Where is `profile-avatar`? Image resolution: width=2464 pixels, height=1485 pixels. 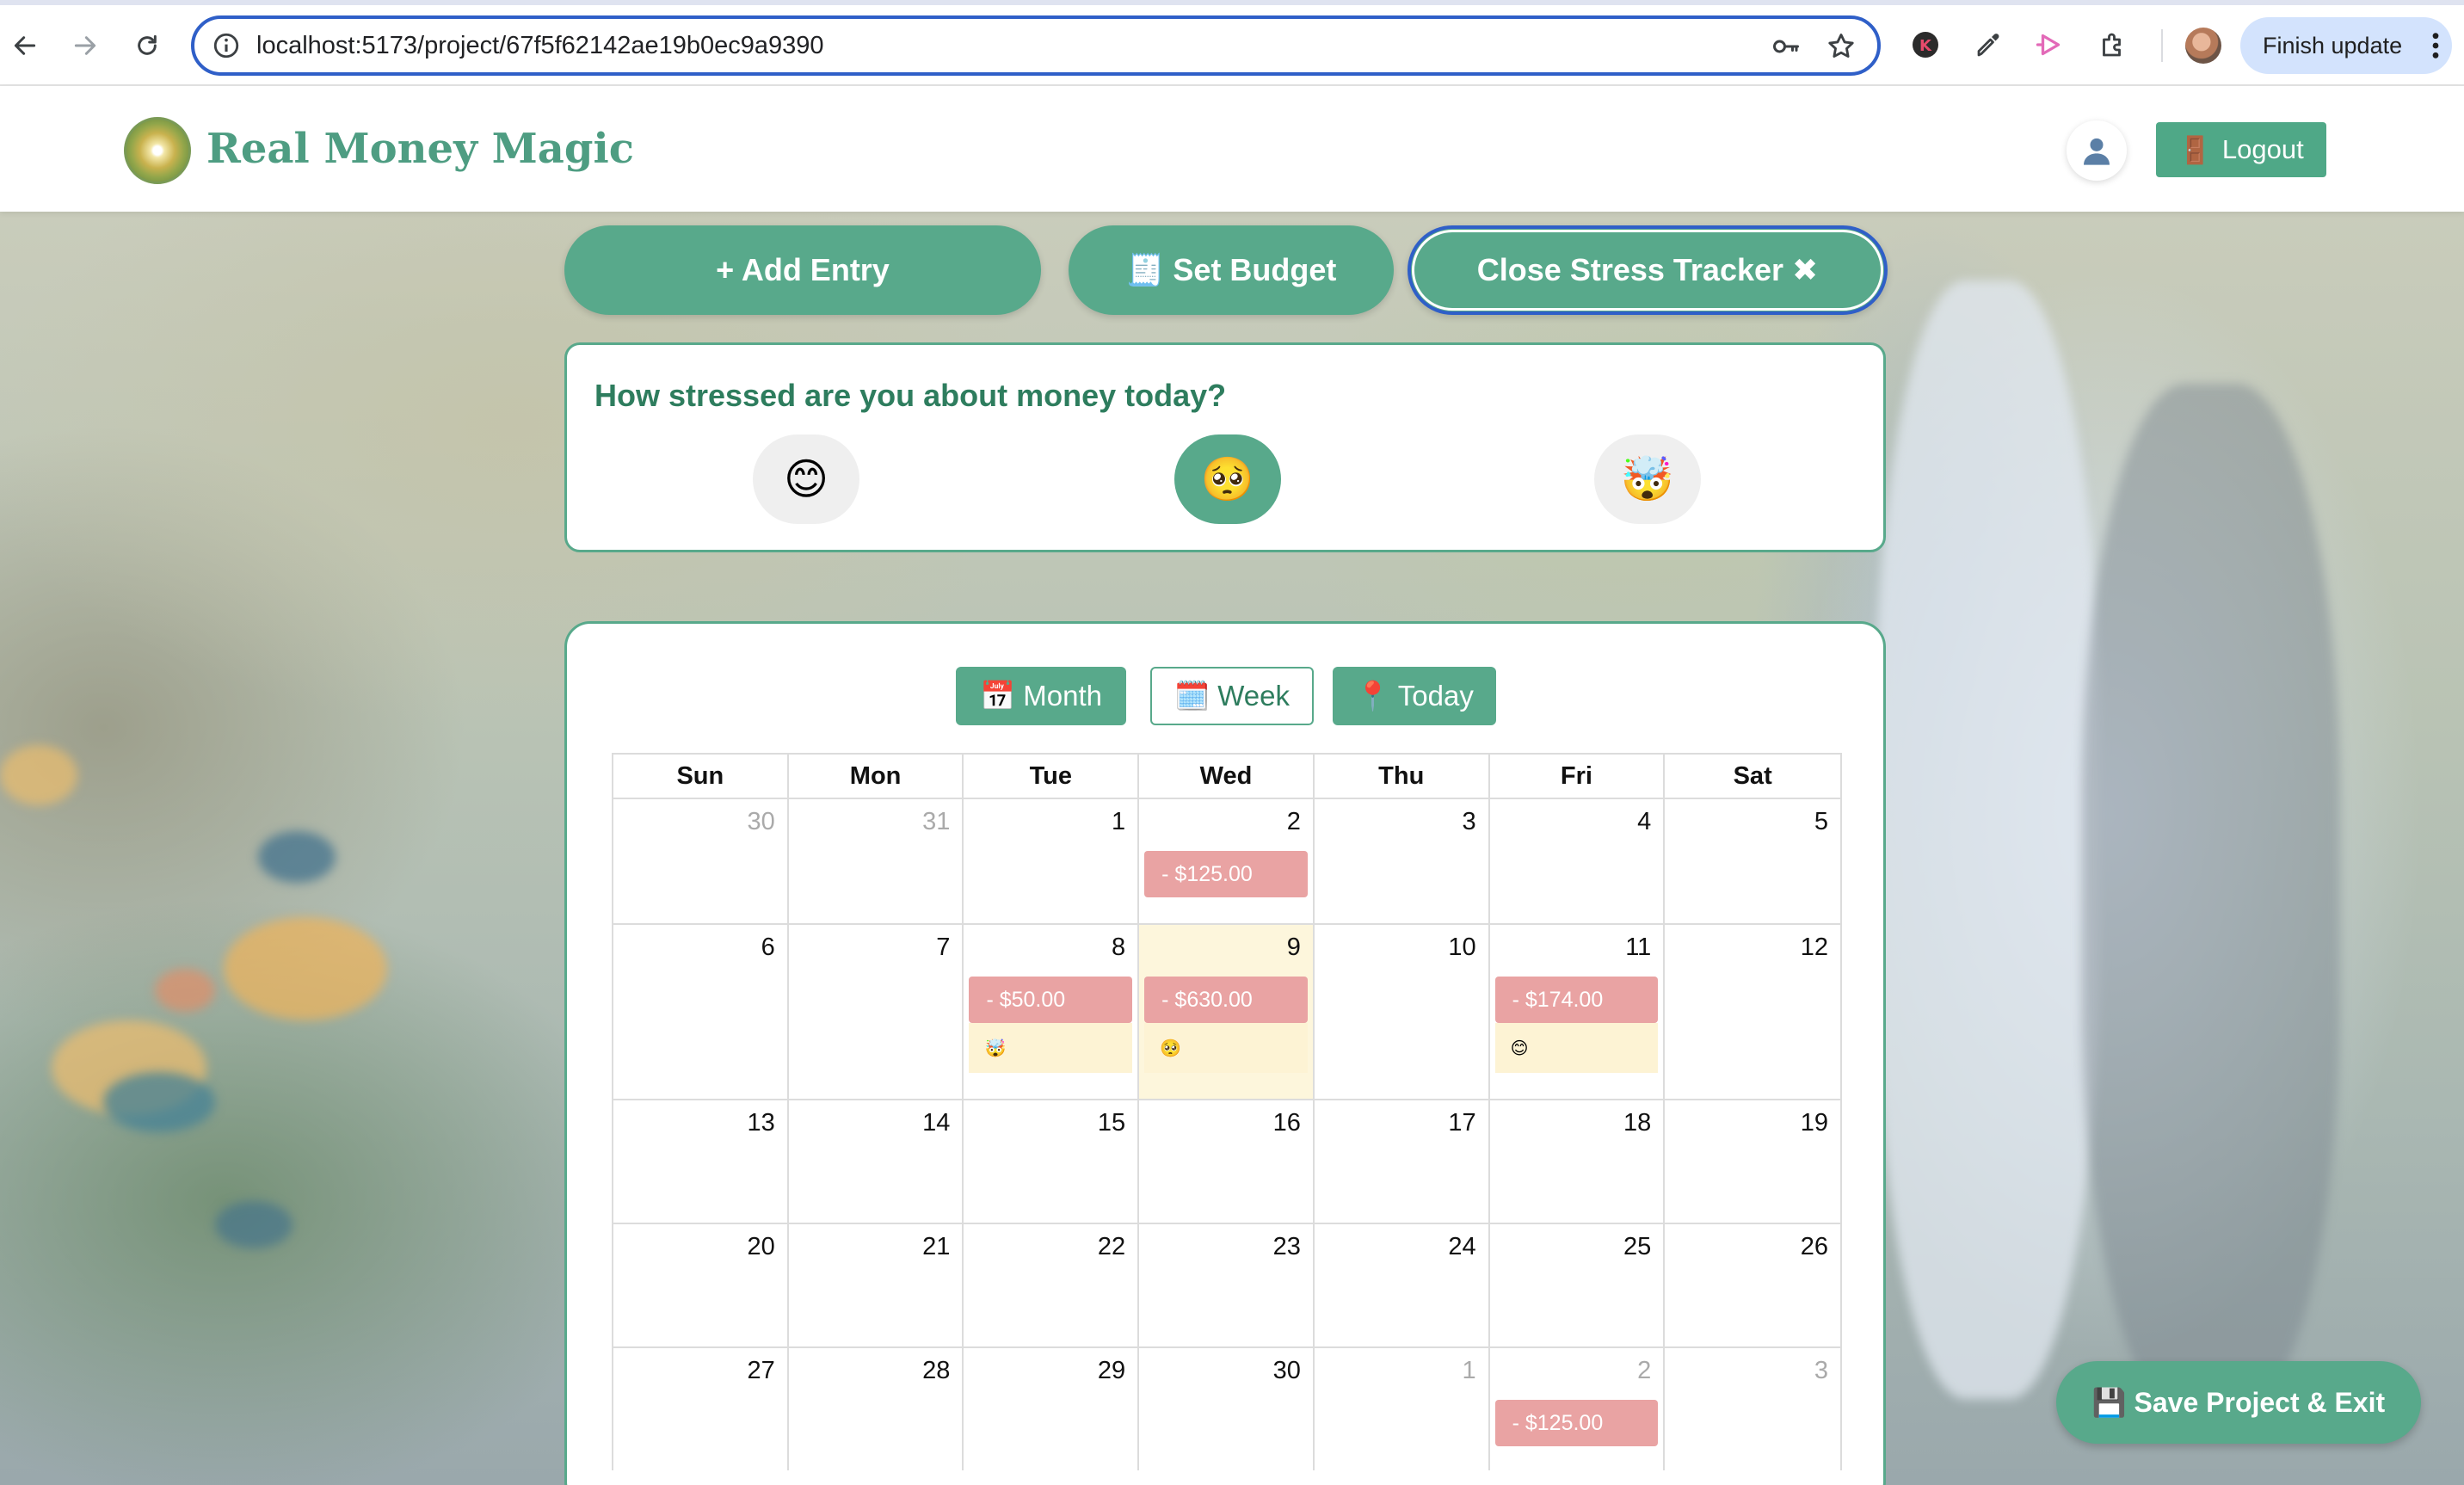 profile-avatar is located at coordinates (2203, 46).